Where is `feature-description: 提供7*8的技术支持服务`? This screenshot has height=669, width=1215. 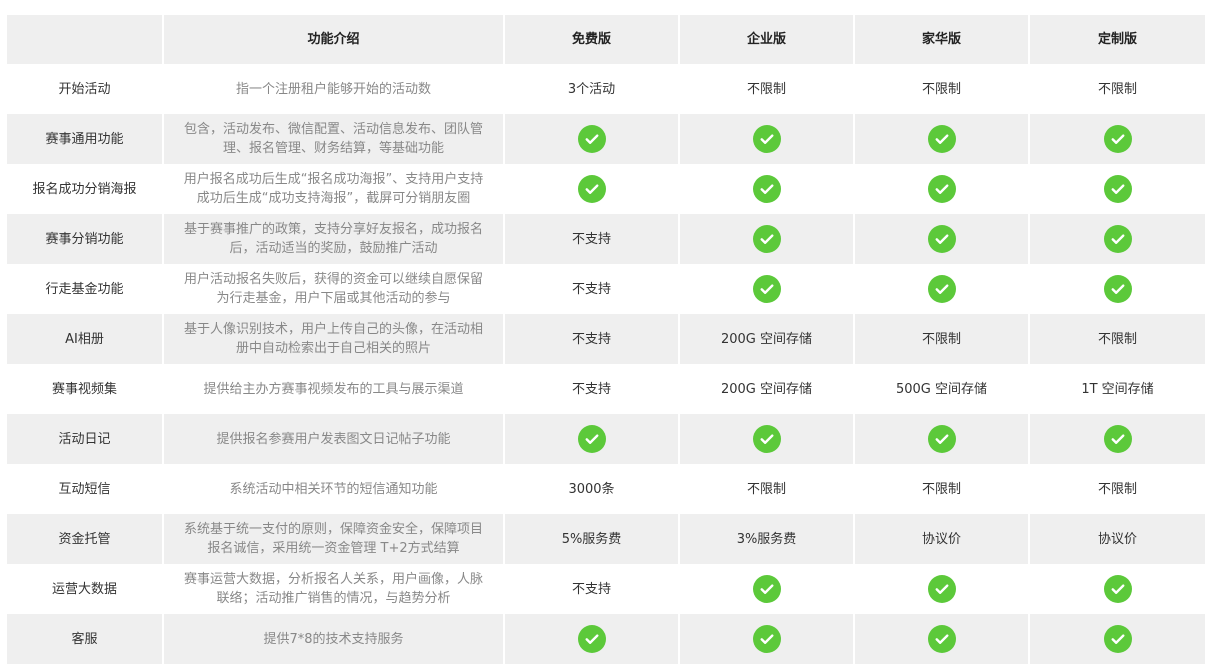
feature-description: 提供7*8的技术支持服务 is located at coordinates (334, 639).